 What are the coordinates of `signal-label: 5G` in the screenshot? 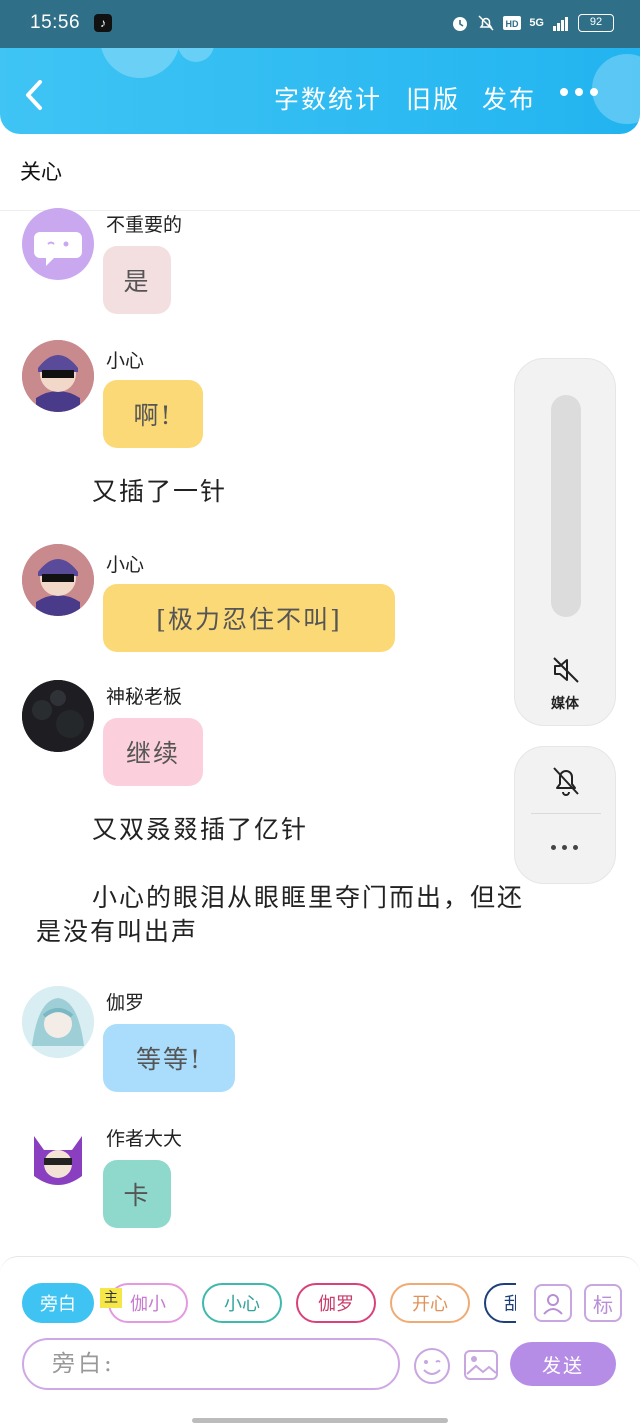 It's located at (536, 23).